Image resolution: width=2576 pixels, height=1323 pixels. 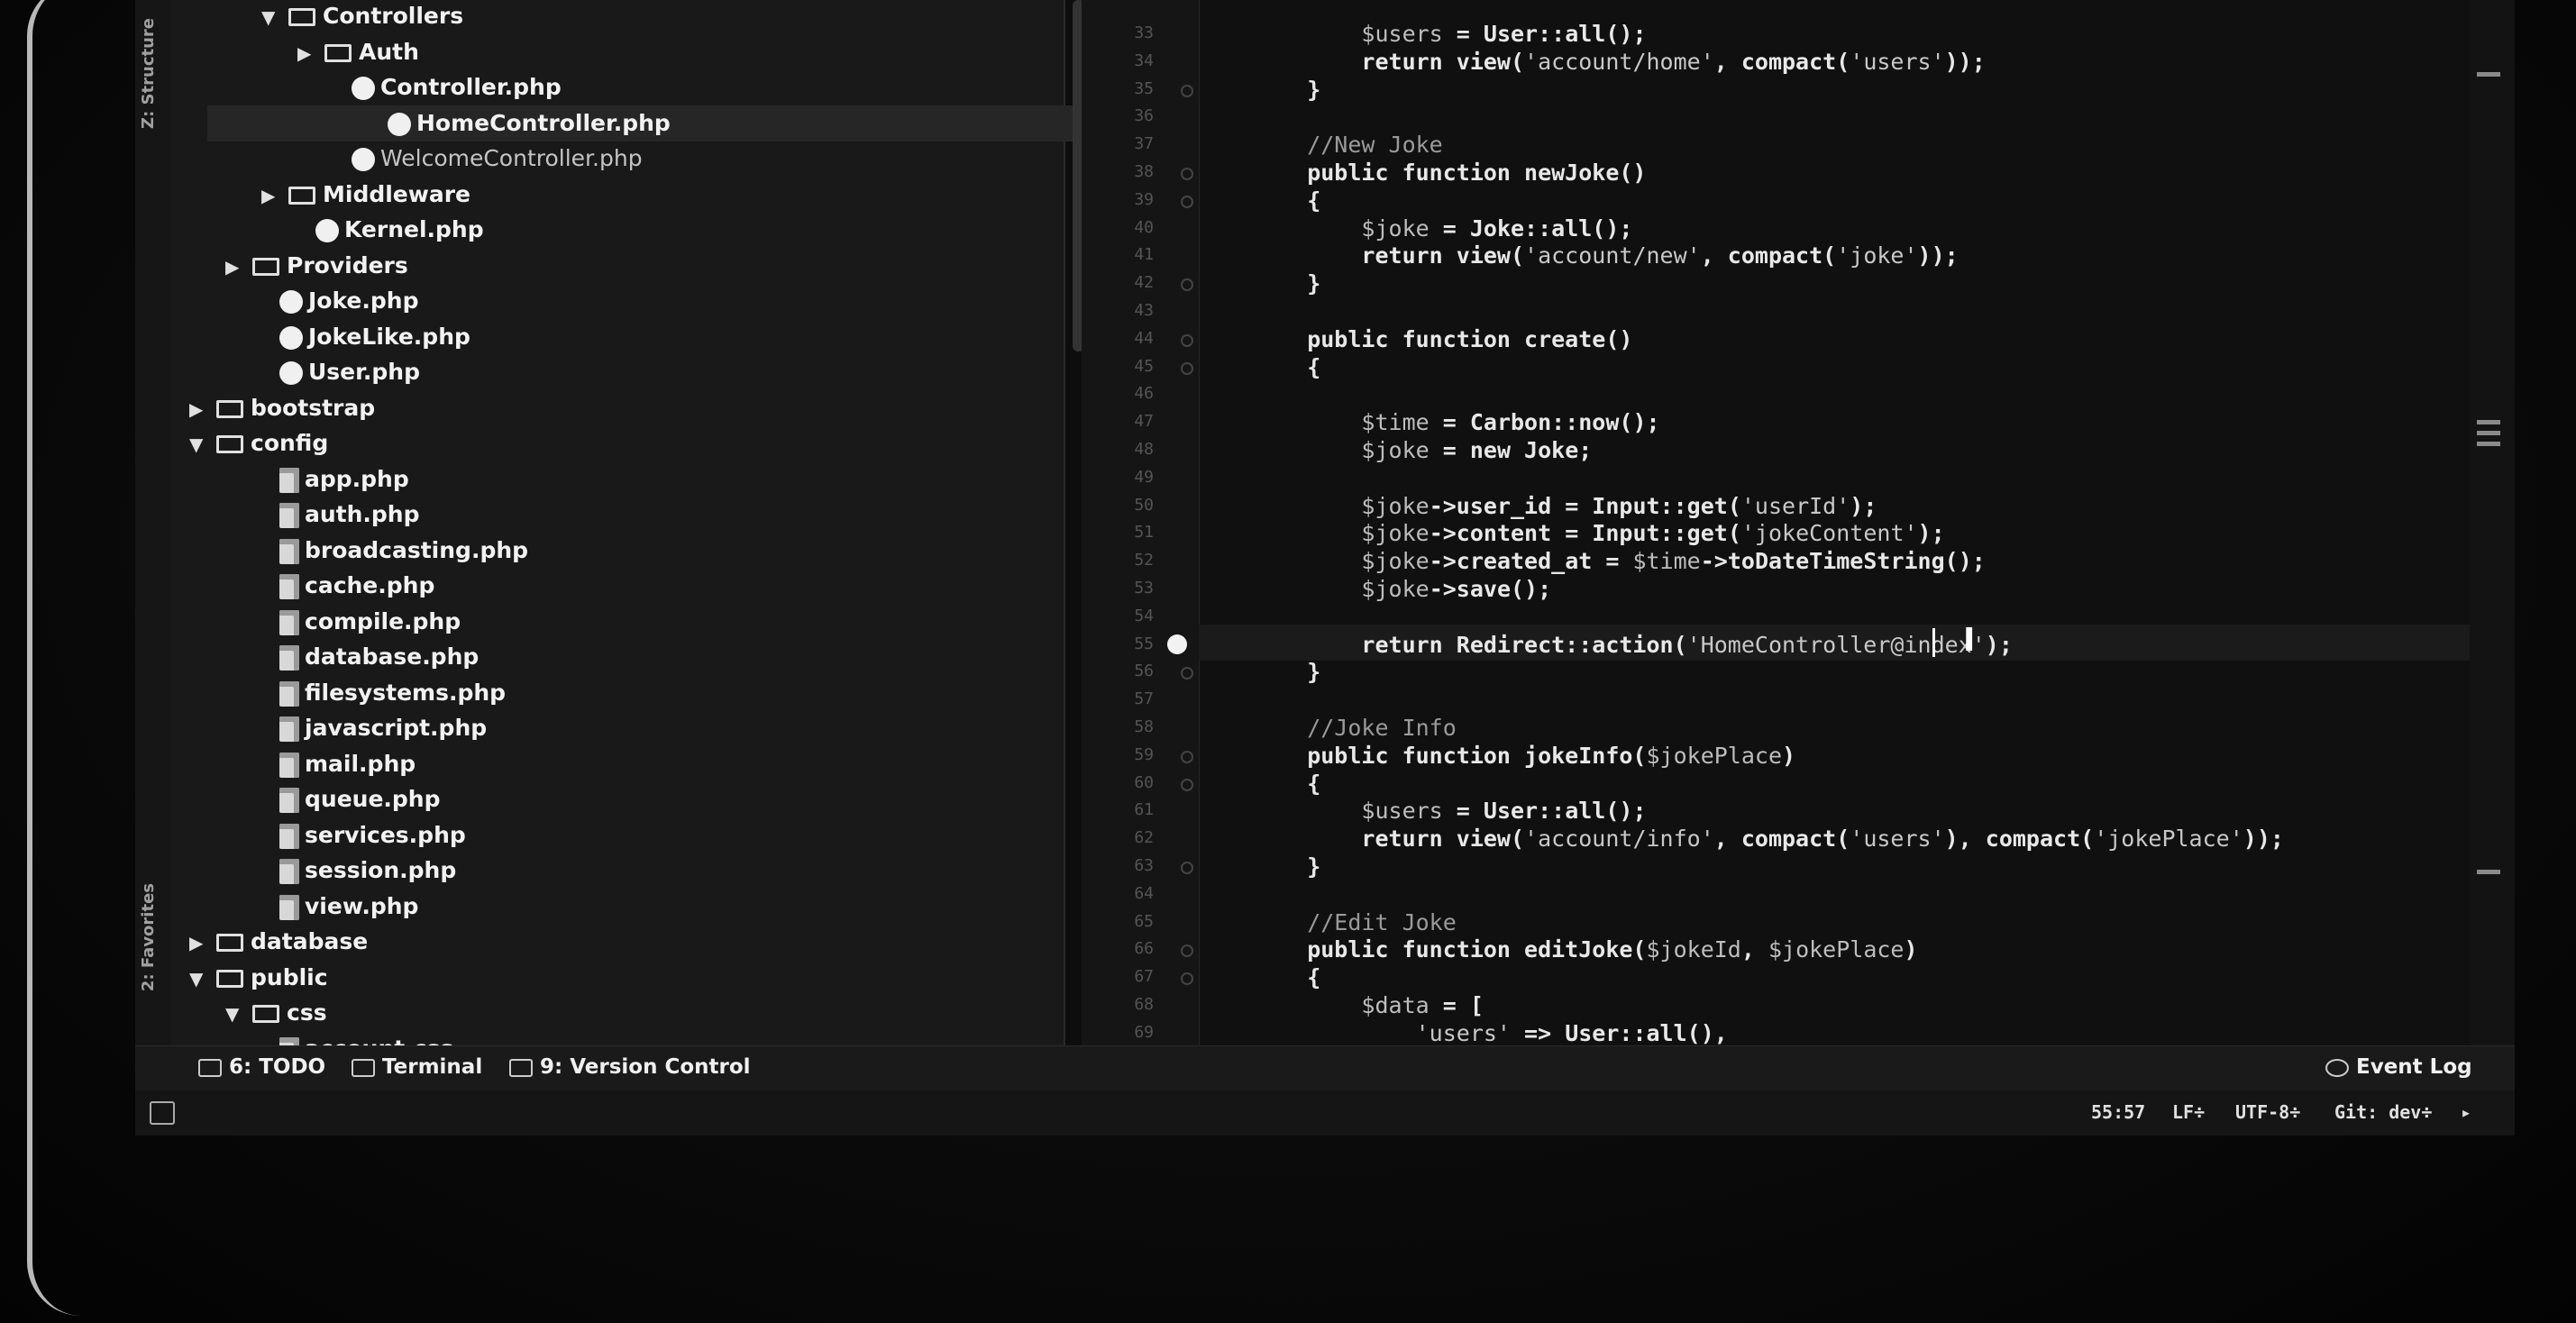 What do you see at coordinates (356, 586) in the screenshot?
I see `tree-item: cache.php` at bounding box center [356, 586].